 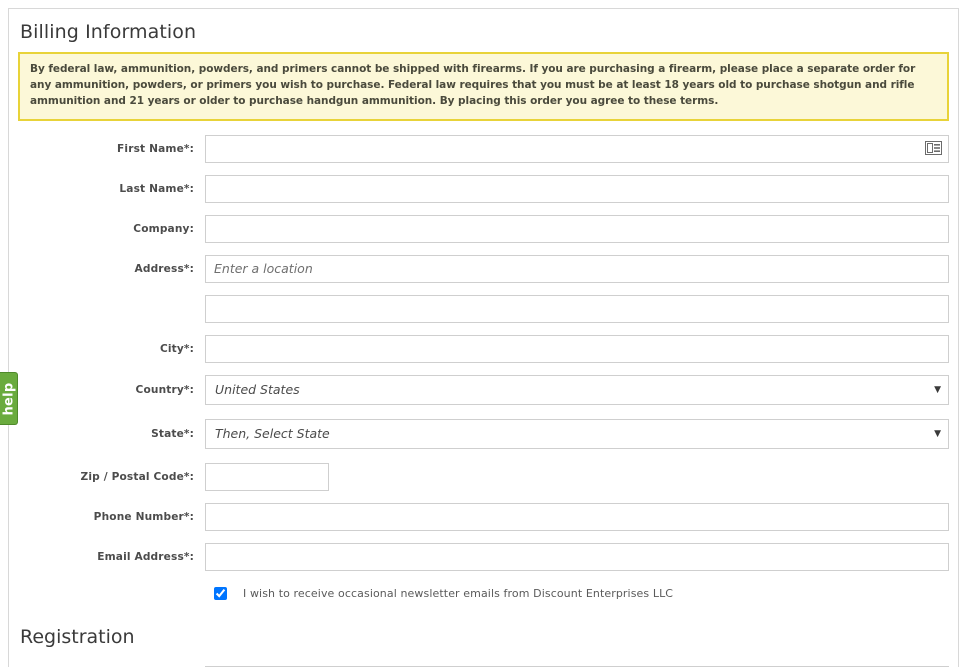 I want to click on zip-input, so click(x=267, y=476).